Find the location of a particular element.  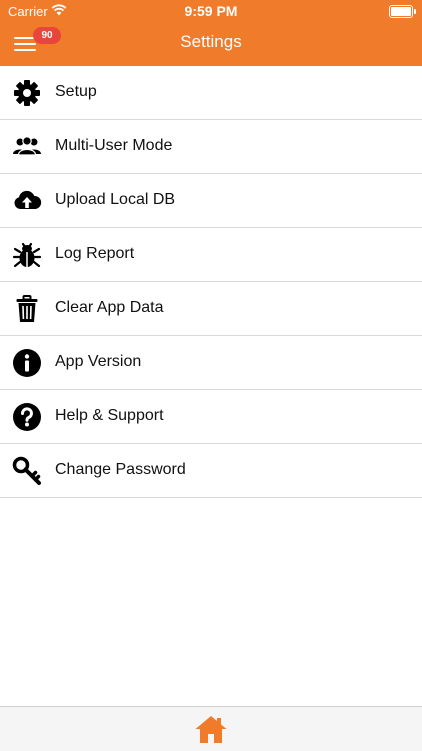

bottom-tab-bar is located at coordinates (211, 728).